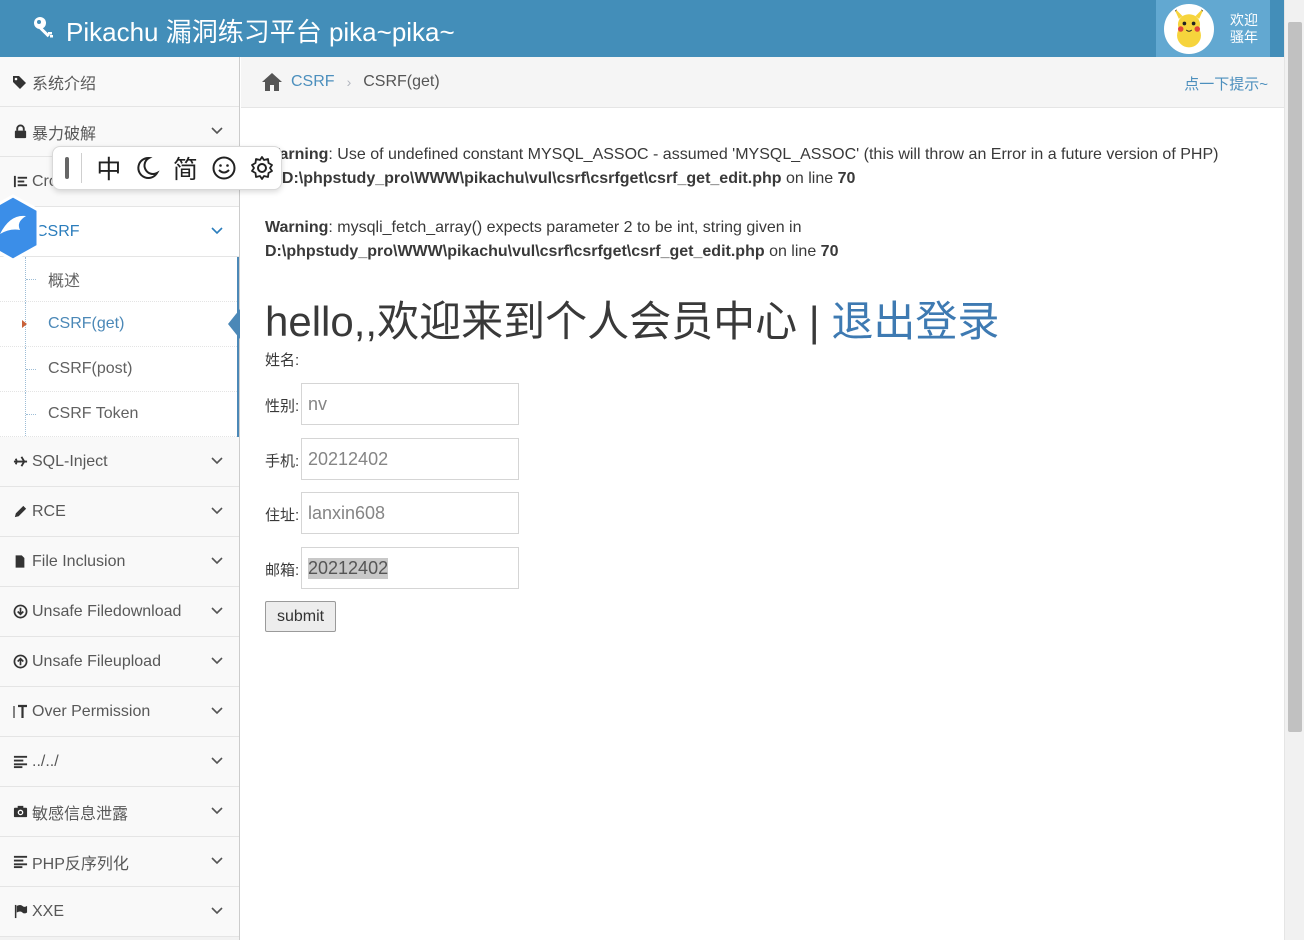 The height and width of the screenshot is (940, 1304). I want to click on floating-assistant-icon, so click(20, 228).